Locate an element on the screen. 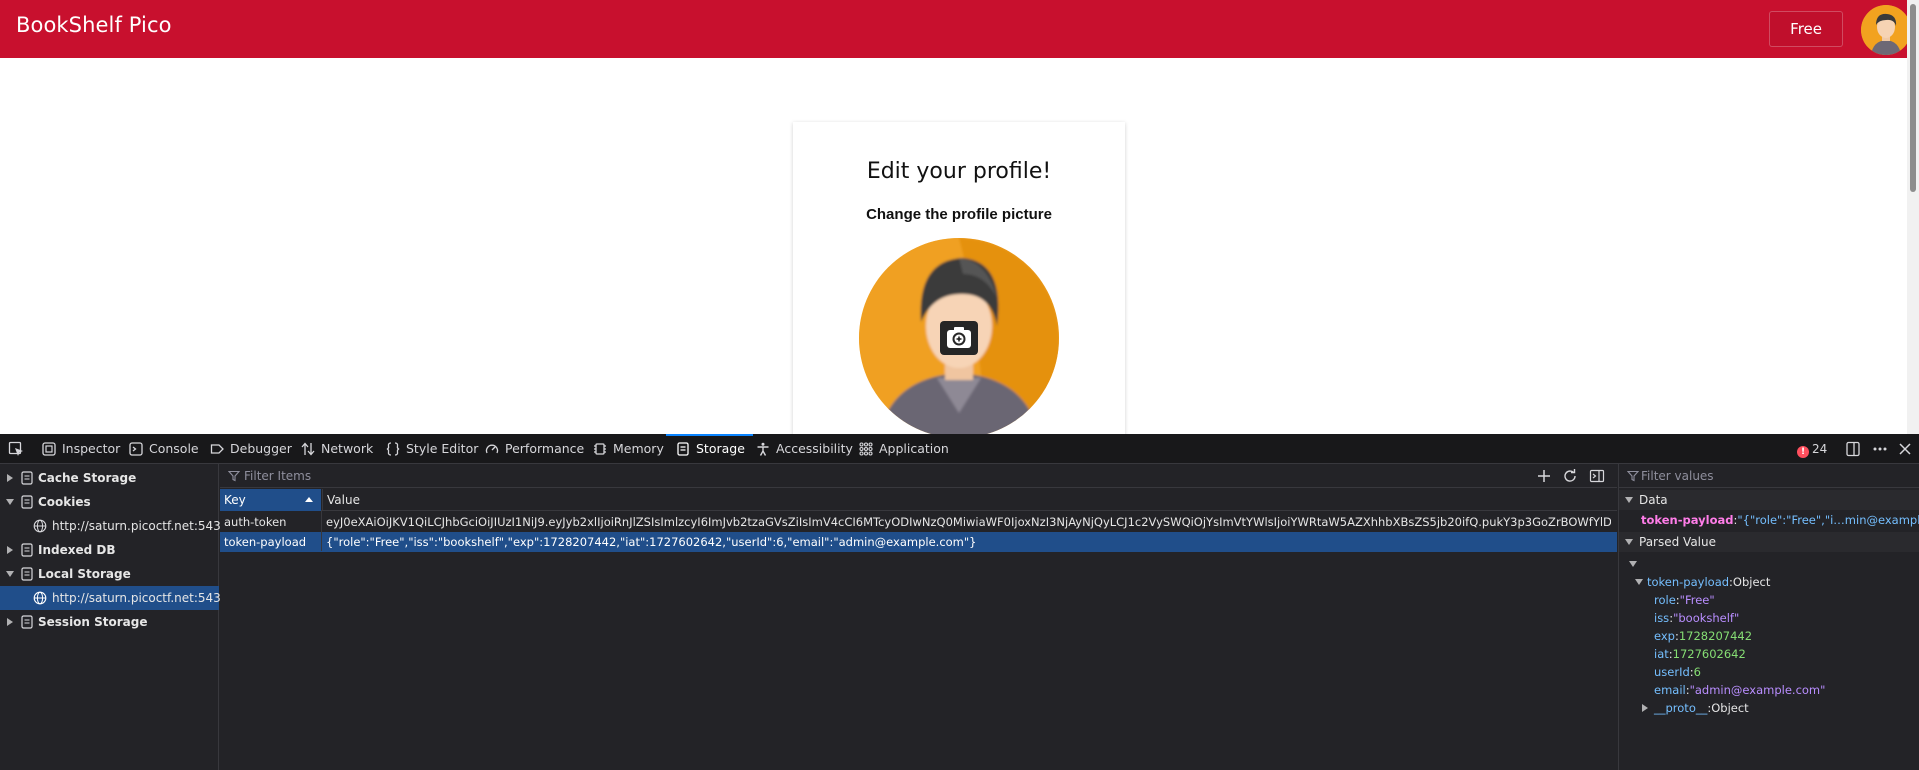 The image size is (1919, 770). close-icon is located at coordinates (1905, 449).